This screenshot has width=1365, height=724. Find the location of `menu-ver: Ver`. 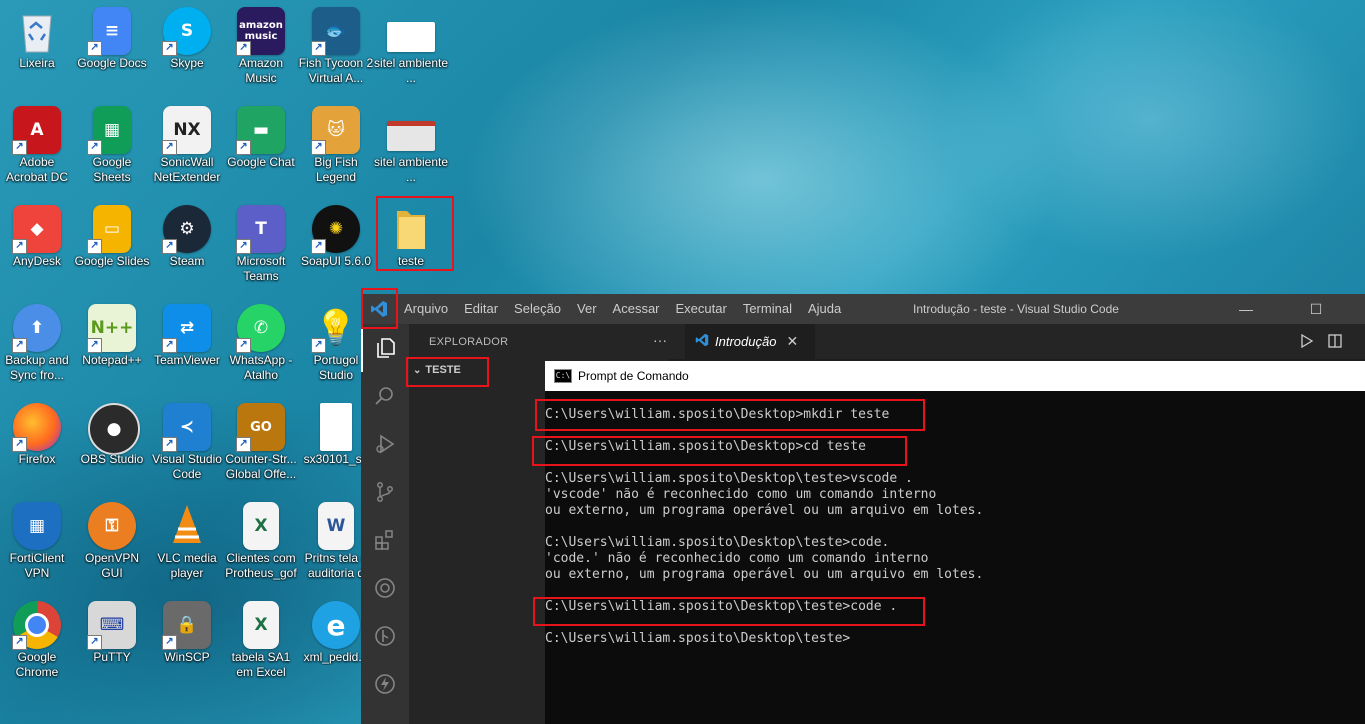

menu-ver: Ver is located at coordinates (587, 309).